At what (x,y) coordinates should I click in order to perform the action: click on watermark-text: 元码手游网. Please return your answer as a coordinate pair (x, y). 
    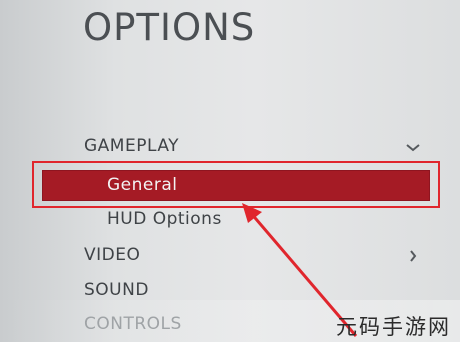
    Looking at the image, I should click on (393, 327).